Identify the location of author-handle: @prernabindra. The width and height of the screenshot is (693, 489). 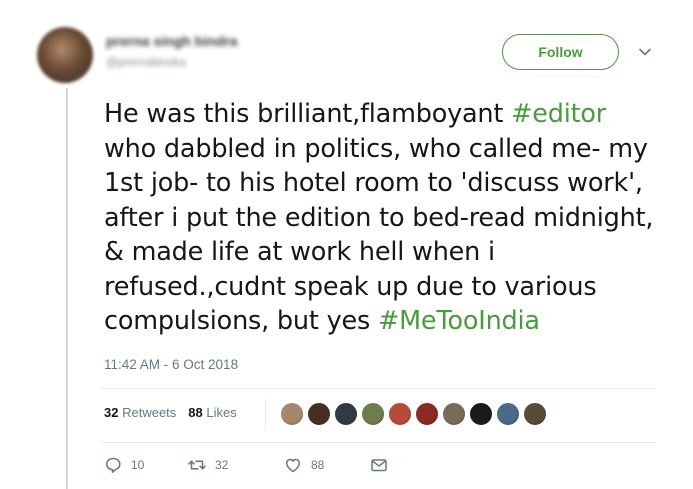
(146, 62).